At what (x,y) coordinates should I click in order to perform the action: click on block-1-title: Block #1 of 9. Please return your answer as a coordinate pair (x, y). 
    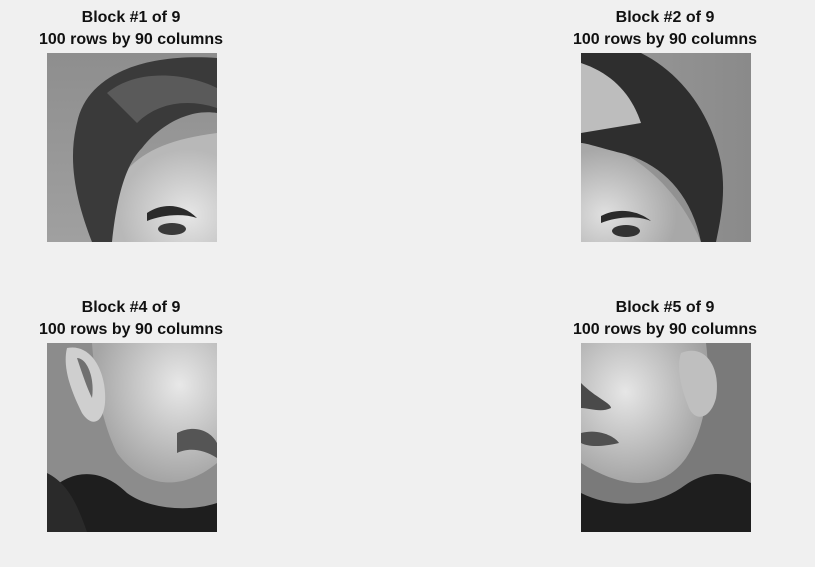
    Looking at the image, I should click on (131, 17).